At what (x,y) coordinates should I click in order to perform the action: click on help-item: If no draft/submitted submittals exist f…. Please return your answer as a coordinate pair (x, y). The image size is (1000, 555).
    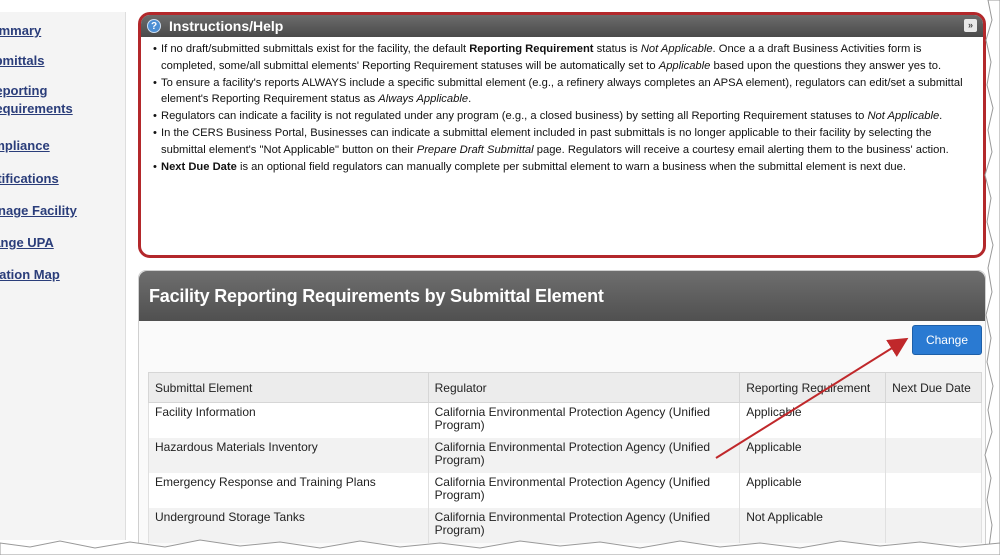
    Looking at the image, I should click on (563, 58).